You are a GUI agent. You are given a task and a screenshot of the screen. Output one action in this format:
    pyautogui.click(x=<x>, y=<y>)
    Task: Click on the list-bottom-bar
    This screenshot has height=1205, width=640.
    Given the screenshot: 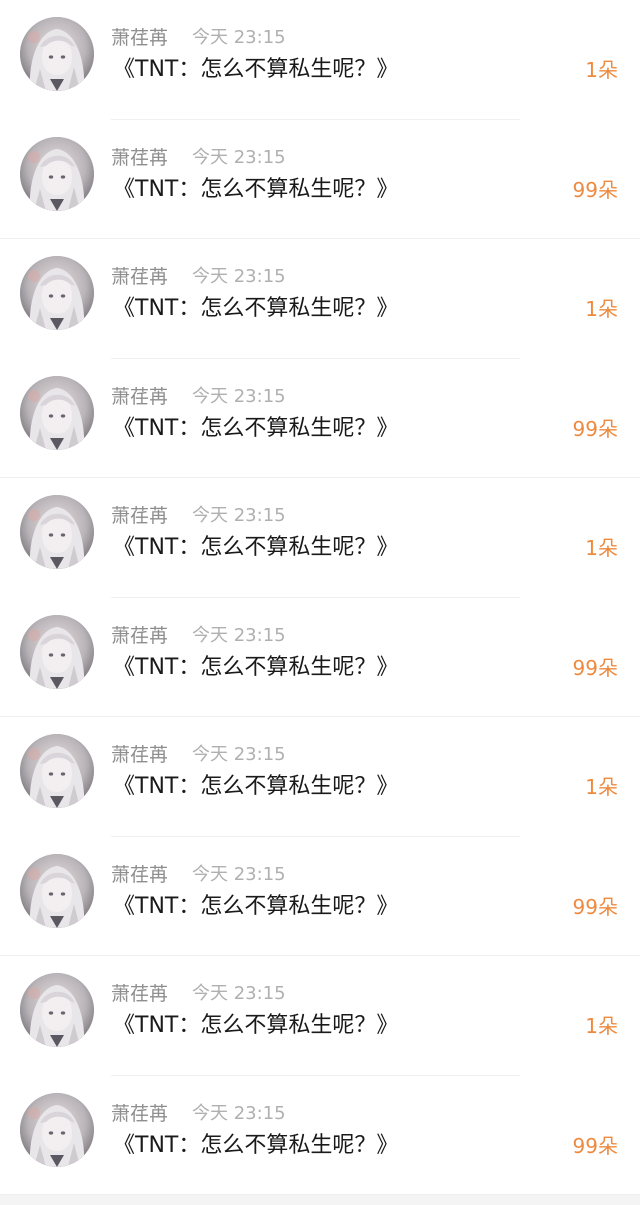 What is the action you would take?
    pyautogui.click(x=320, y=1200)
    